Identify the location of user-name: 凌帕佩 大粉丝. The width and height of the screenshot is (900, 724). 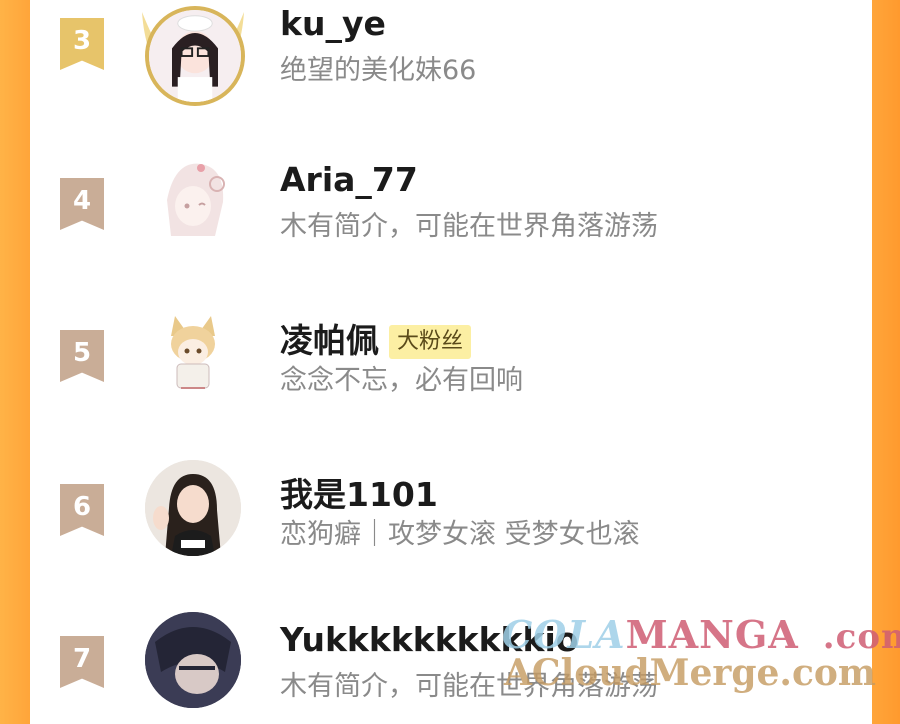
(376, 338).